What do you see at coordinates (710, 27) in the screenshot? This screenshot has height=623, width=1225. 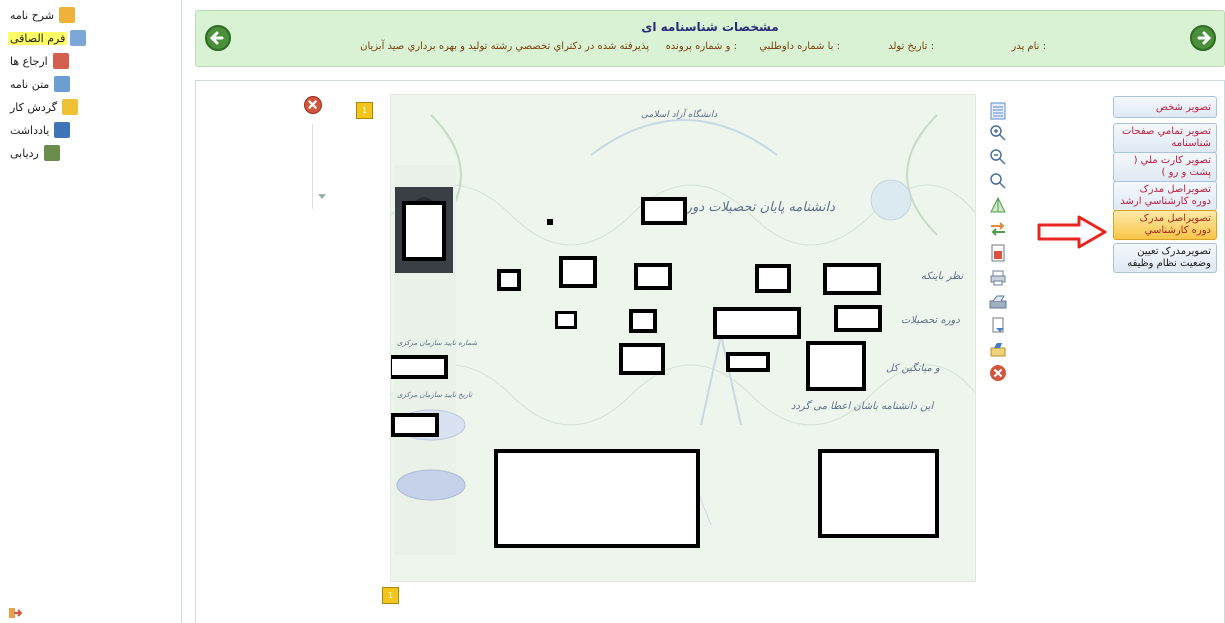 I see `page-title: مشخصات شناسنامه ای` at bounding box center [710, 27].